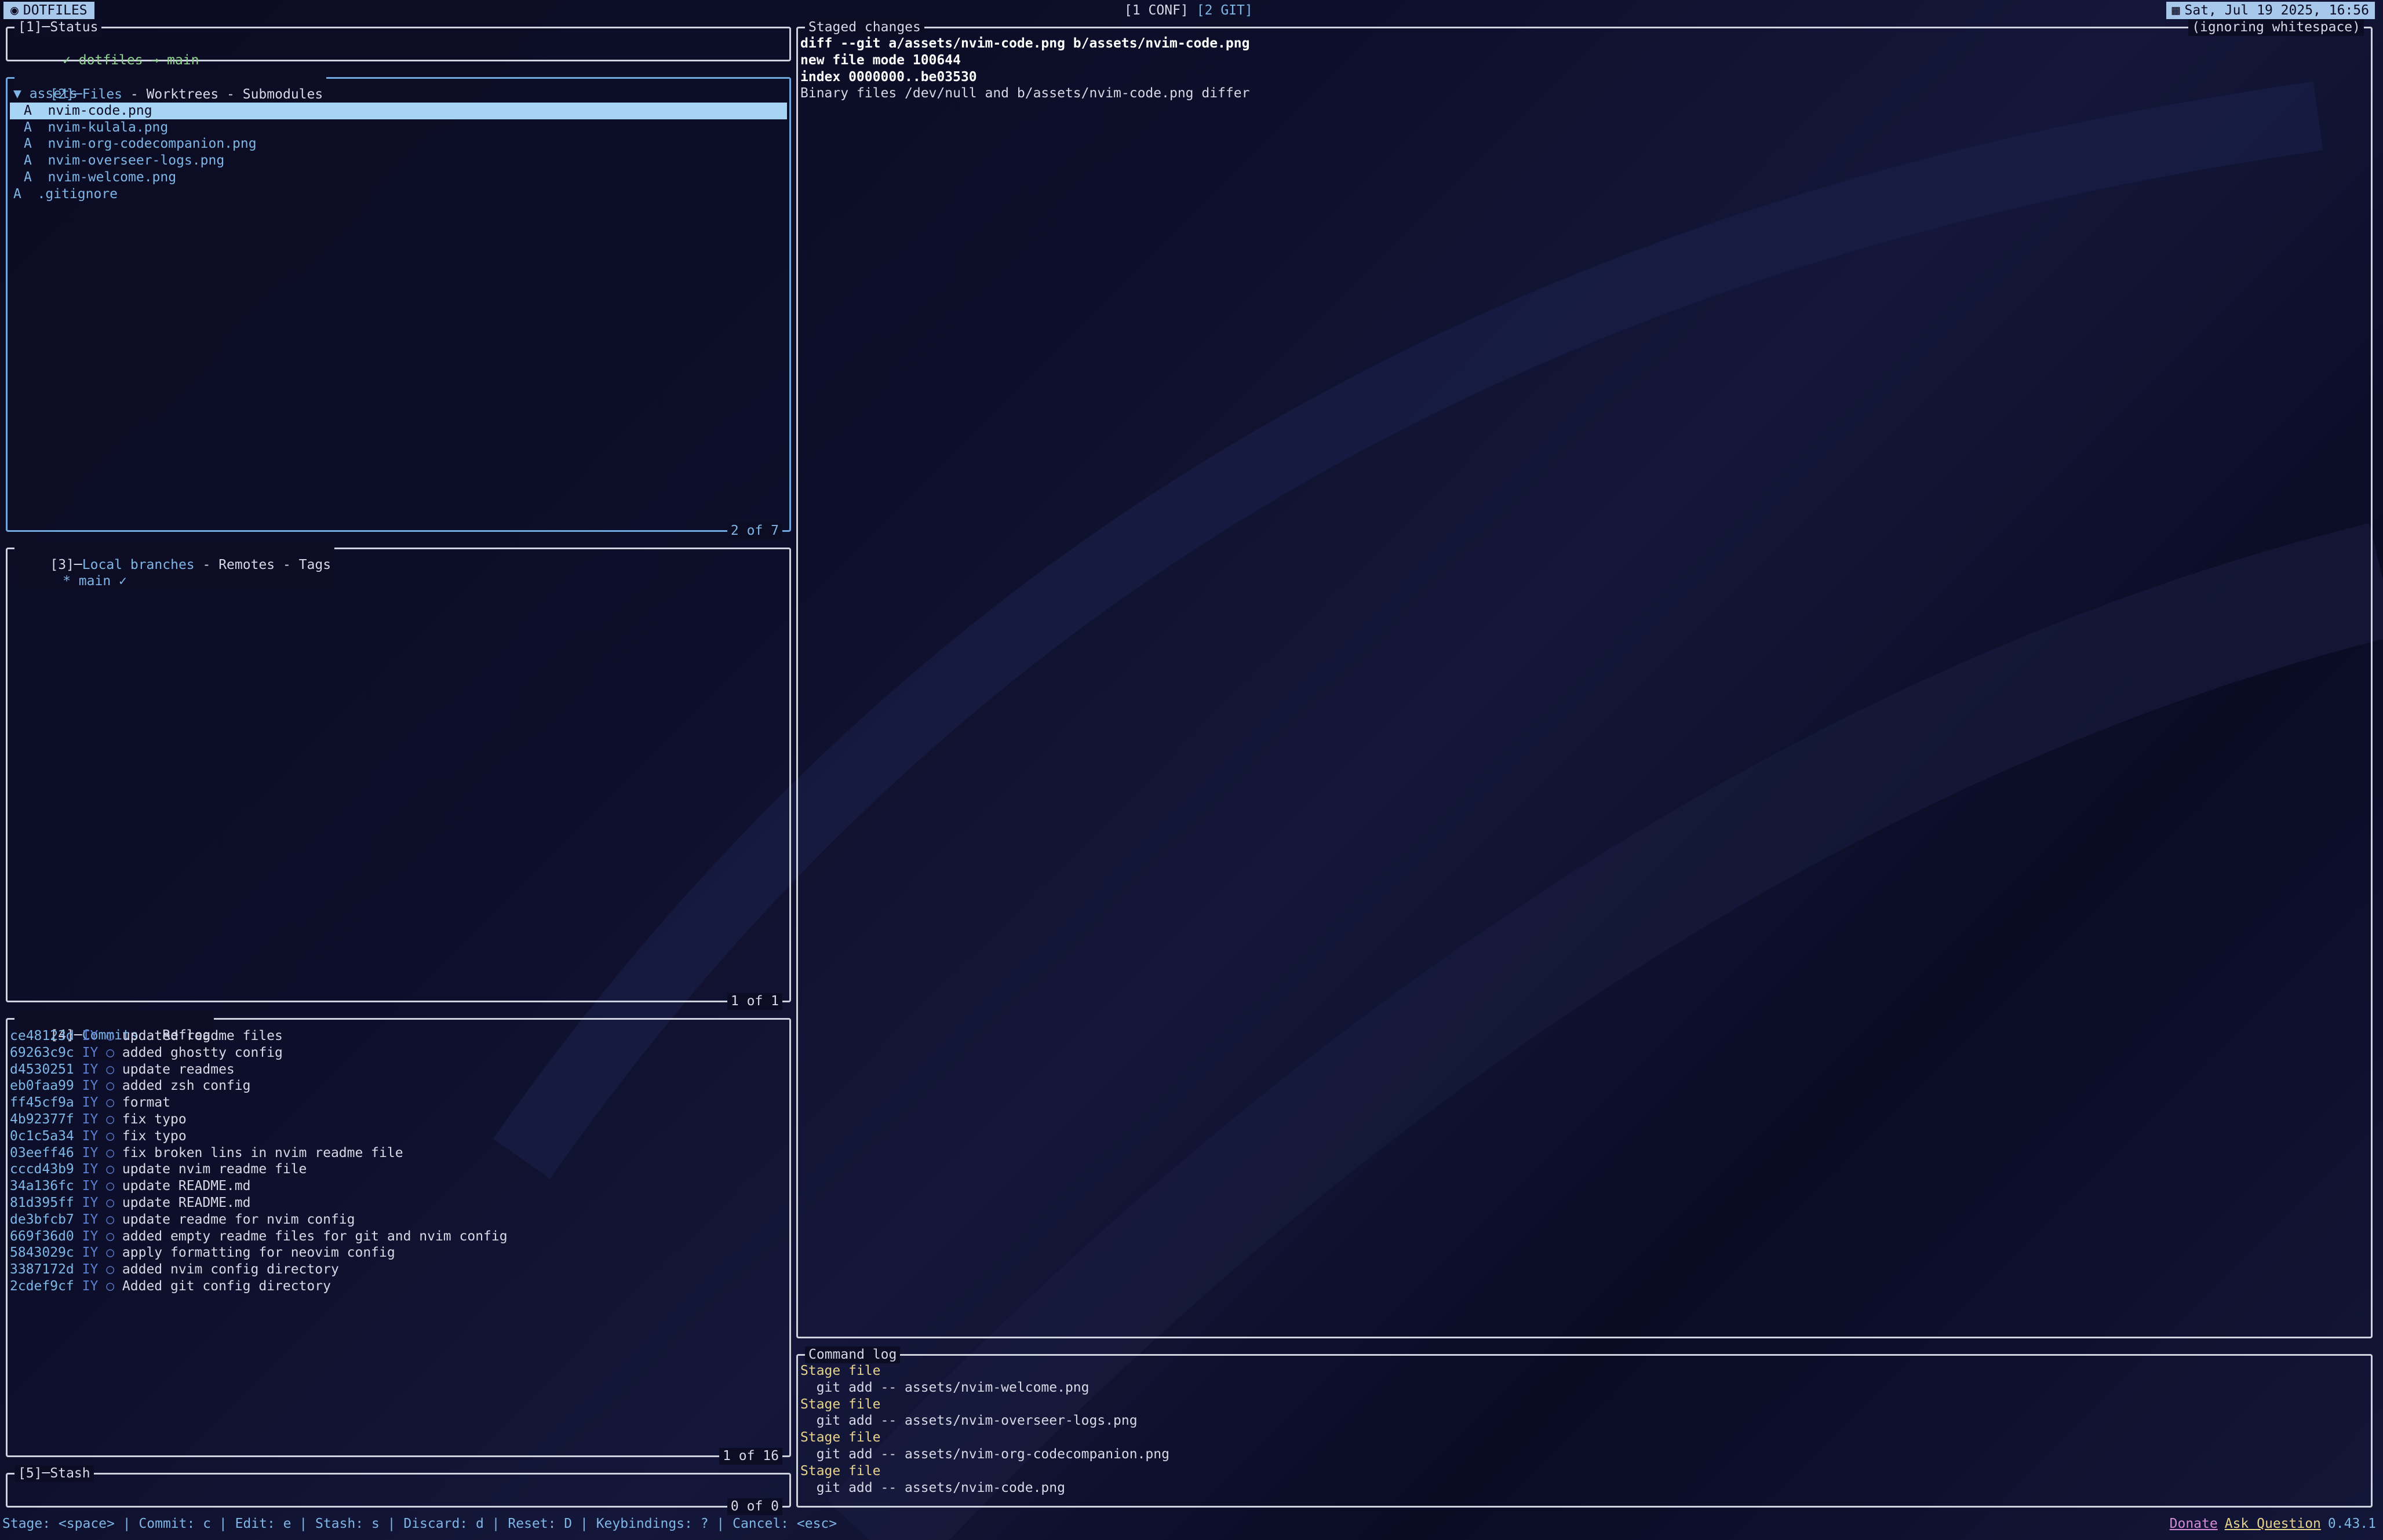 The width and height of the screenshot is (2383, 1540). I want to click on workspace-tab-conf: [1 CONF], so click(1157, 10).